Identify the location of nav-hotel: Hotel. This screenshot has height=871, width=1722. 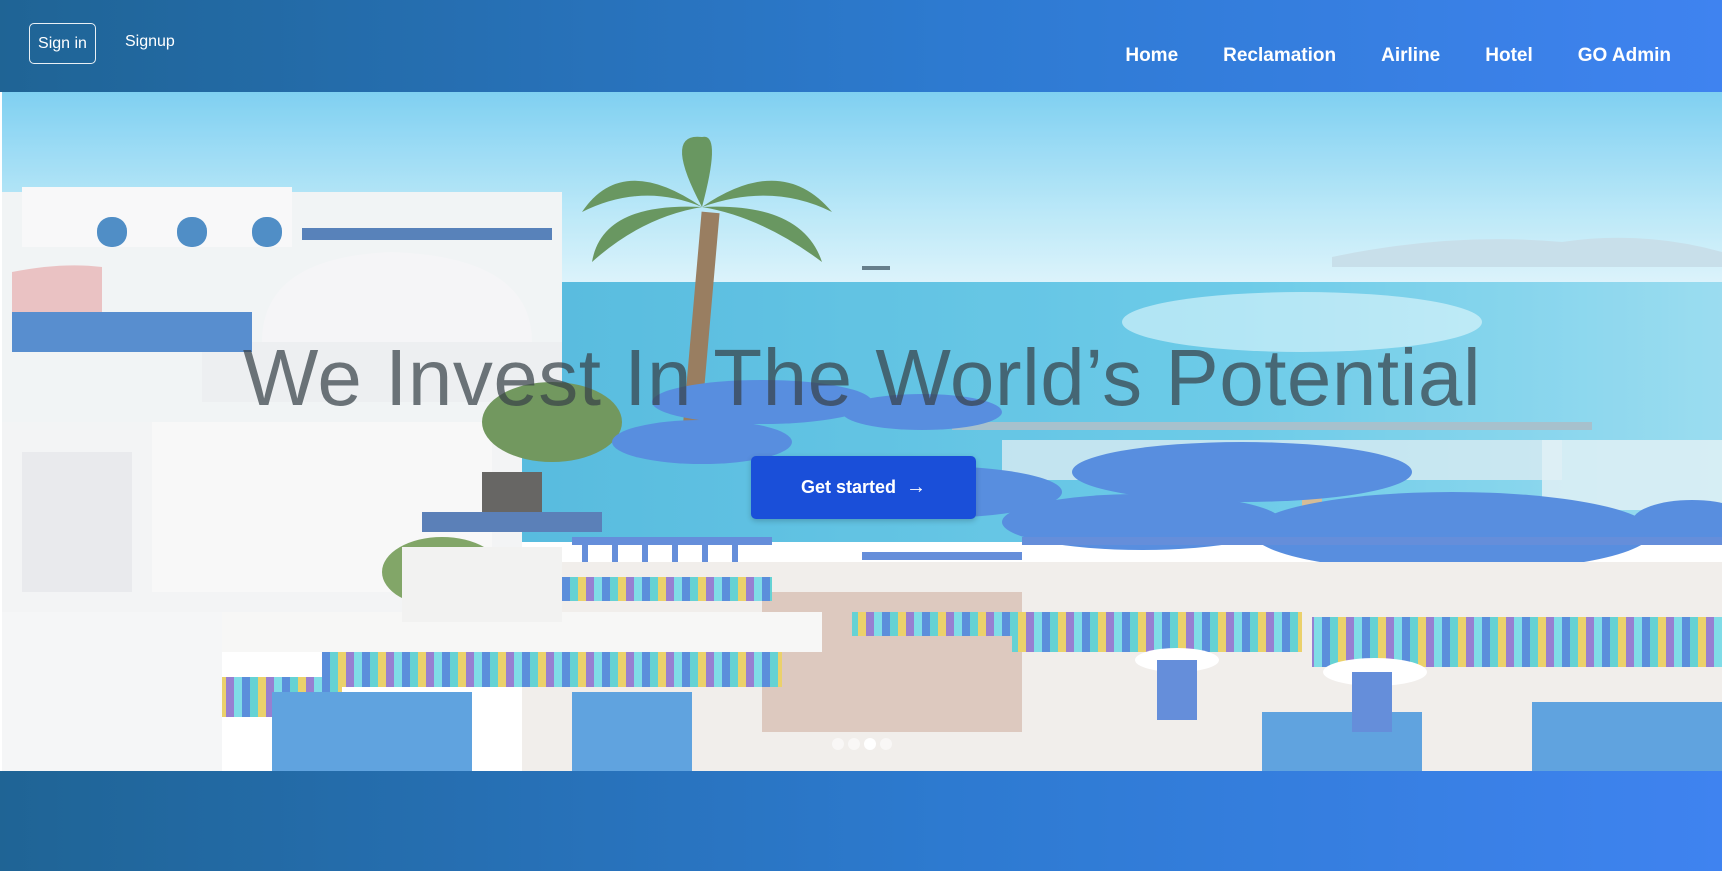
(1509, 56).